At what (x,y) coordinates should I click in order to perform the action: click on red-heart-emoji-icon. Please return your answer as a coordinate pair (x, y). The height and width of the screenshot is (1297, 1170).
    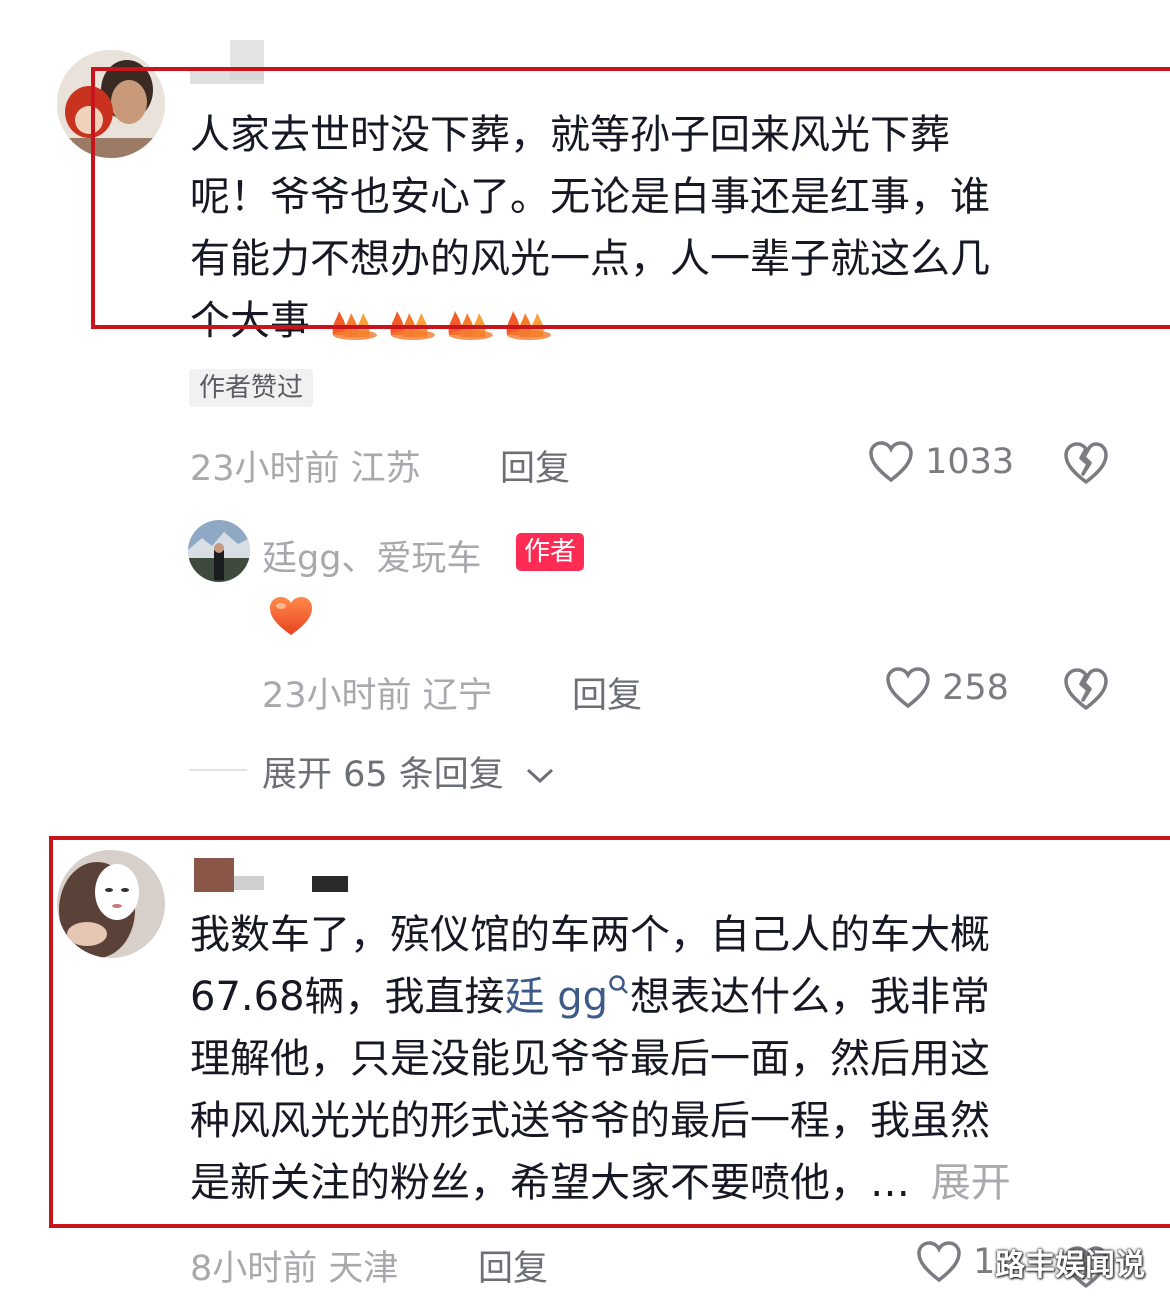
    Looking at the image, I should click on (291, 616).